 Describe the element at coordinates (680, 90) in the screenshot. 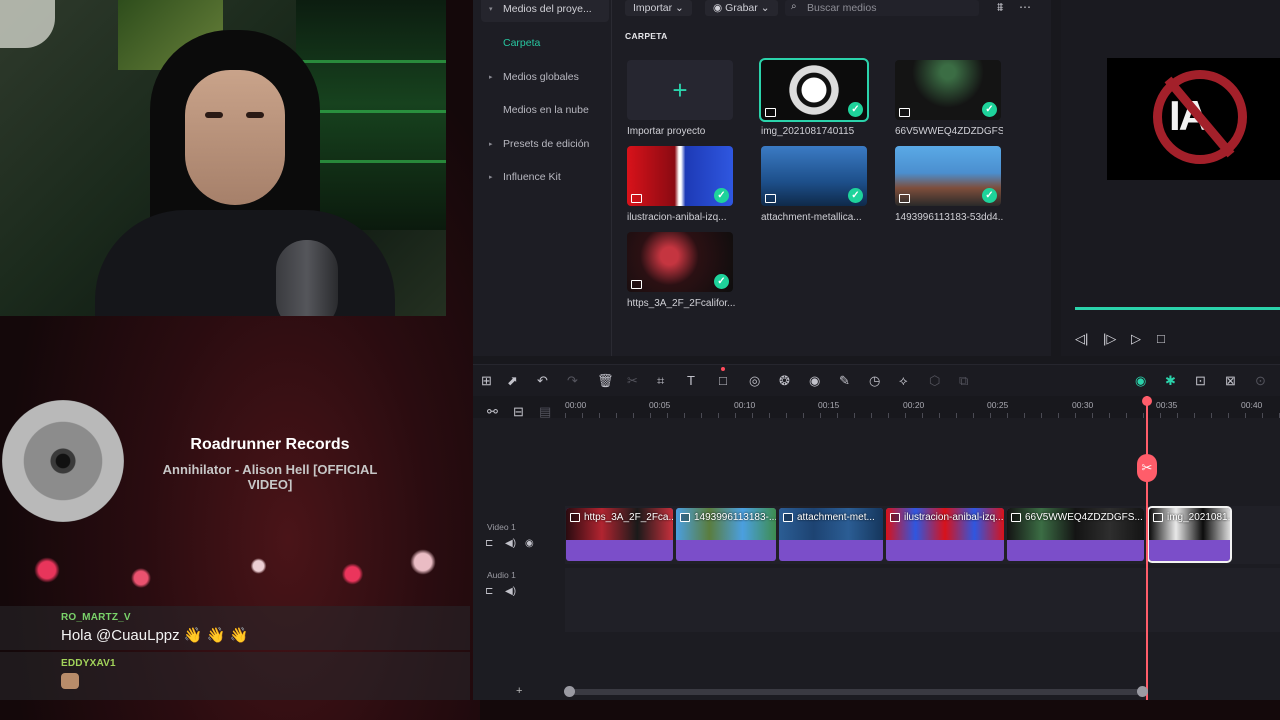

I see `add-icon: +` at that location.